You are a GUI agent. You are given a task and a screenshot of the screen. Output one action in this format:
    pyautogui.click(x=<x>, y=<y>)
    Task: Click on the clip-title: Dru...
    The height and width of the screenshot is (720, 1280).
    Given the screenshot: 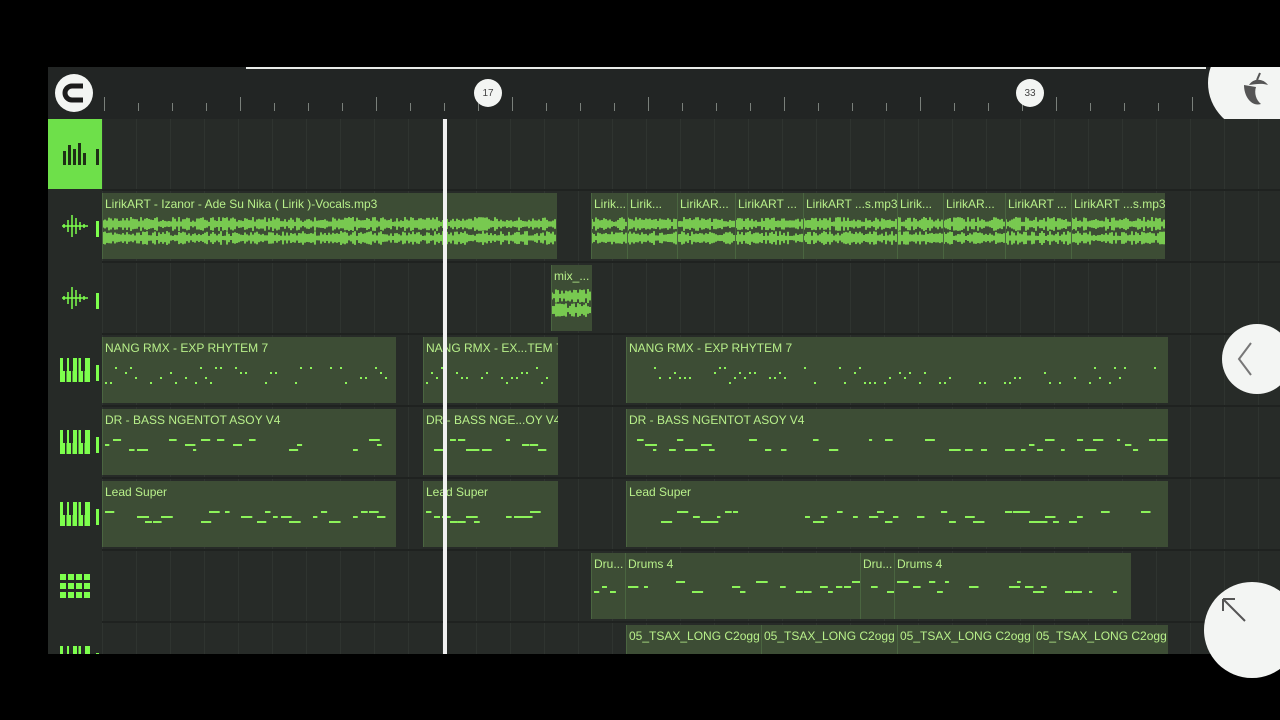 What is the action you would take?
    pyautogui.click(x=609, y=564)
    